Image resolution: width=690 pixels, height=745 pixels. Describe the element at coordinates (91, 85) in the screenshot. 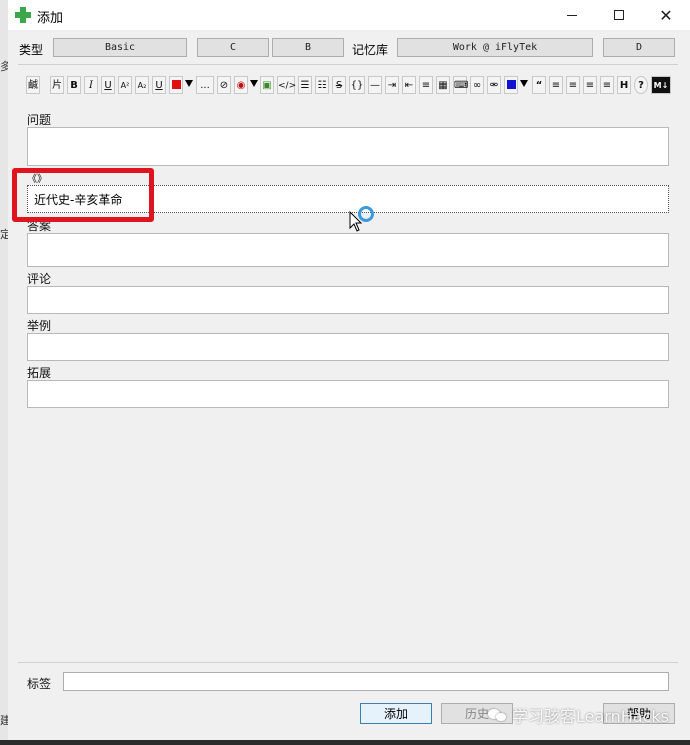

I see `italic-button: I` at that location.